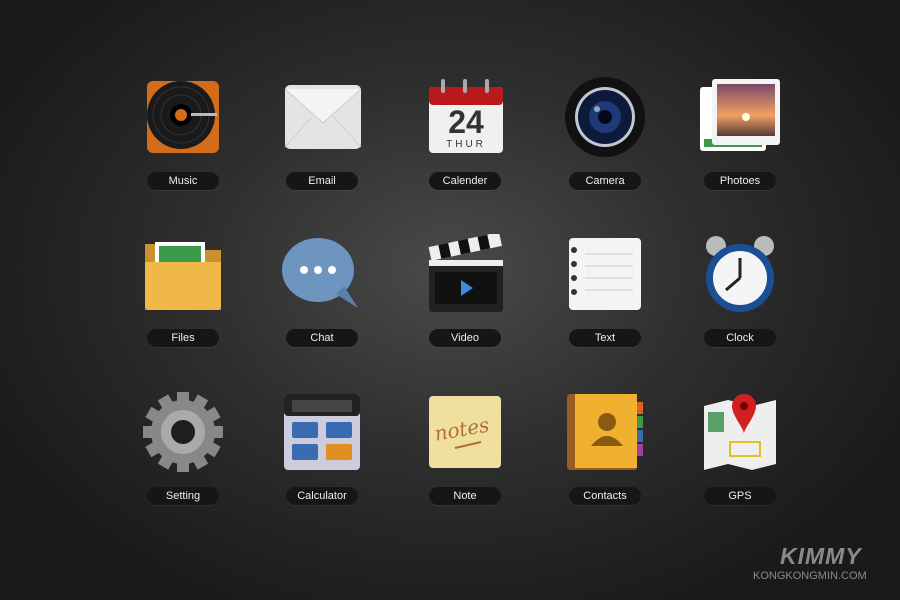  Describe the element at coordinates (465, 338) in the screenshot. I see `app-label: Video` at that location.